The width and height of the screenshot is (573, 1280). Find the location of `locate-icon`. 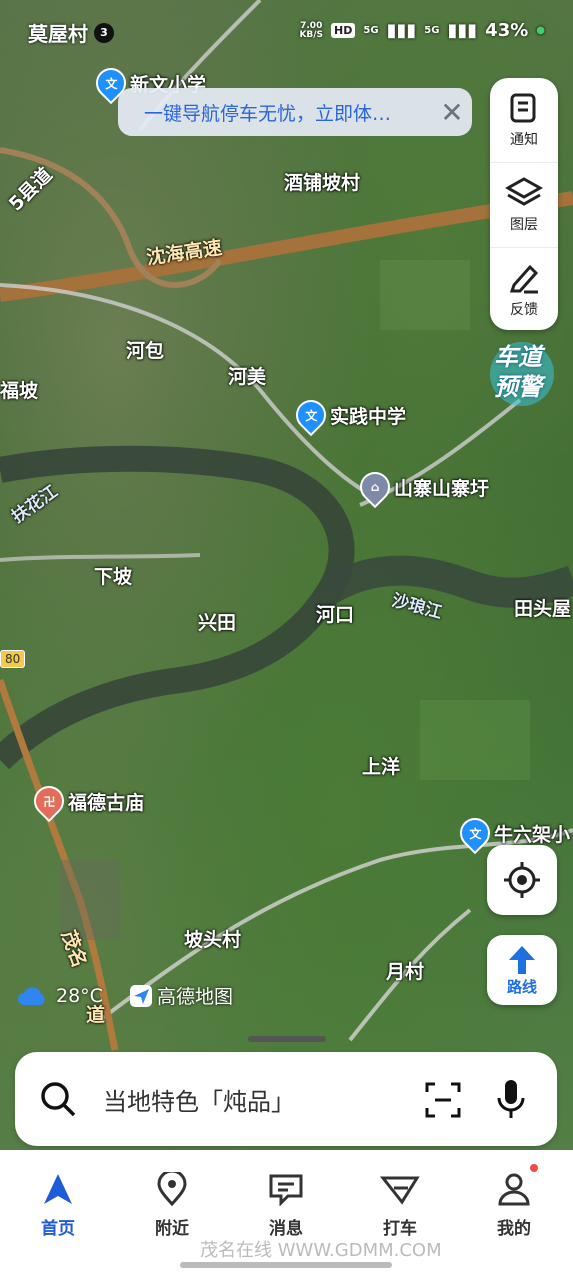

locate-icon is located at coordinates (522, 880).